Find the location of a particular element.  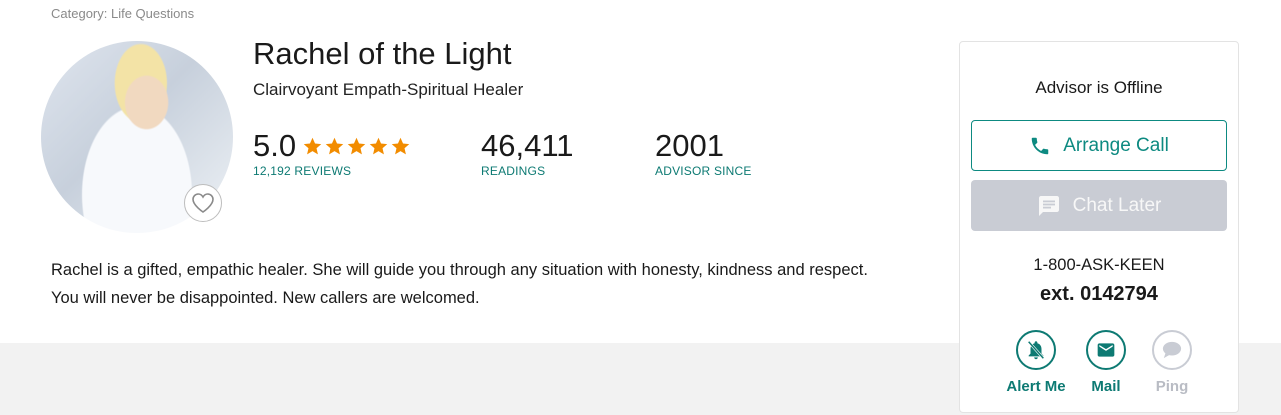

alert-me-button: Alert Me is located at coordinates (1036, 362).